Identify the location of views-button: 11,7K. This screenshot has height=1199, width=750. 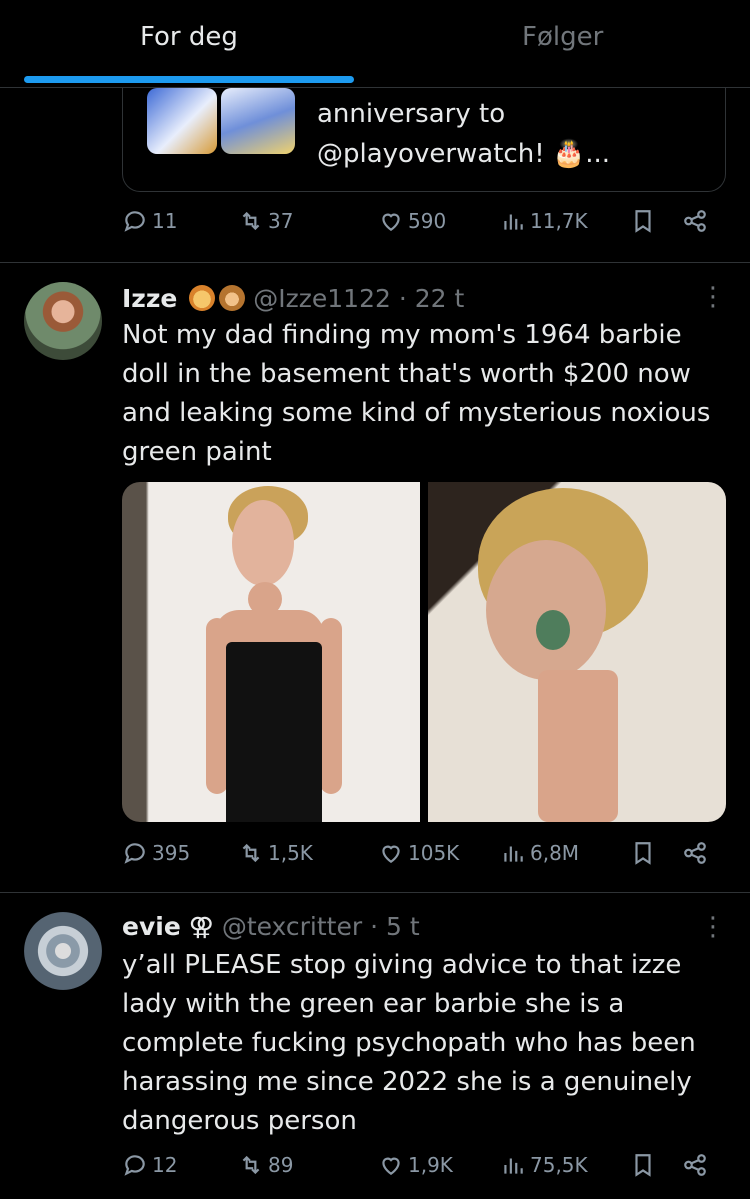
(544, 221).